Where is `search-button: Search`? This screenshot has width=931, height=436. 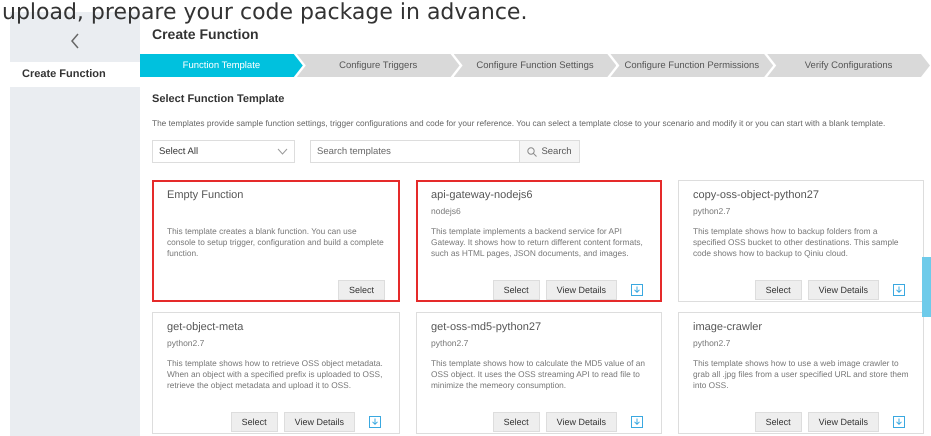
search-button: Search is located at coordinates (550, 151).